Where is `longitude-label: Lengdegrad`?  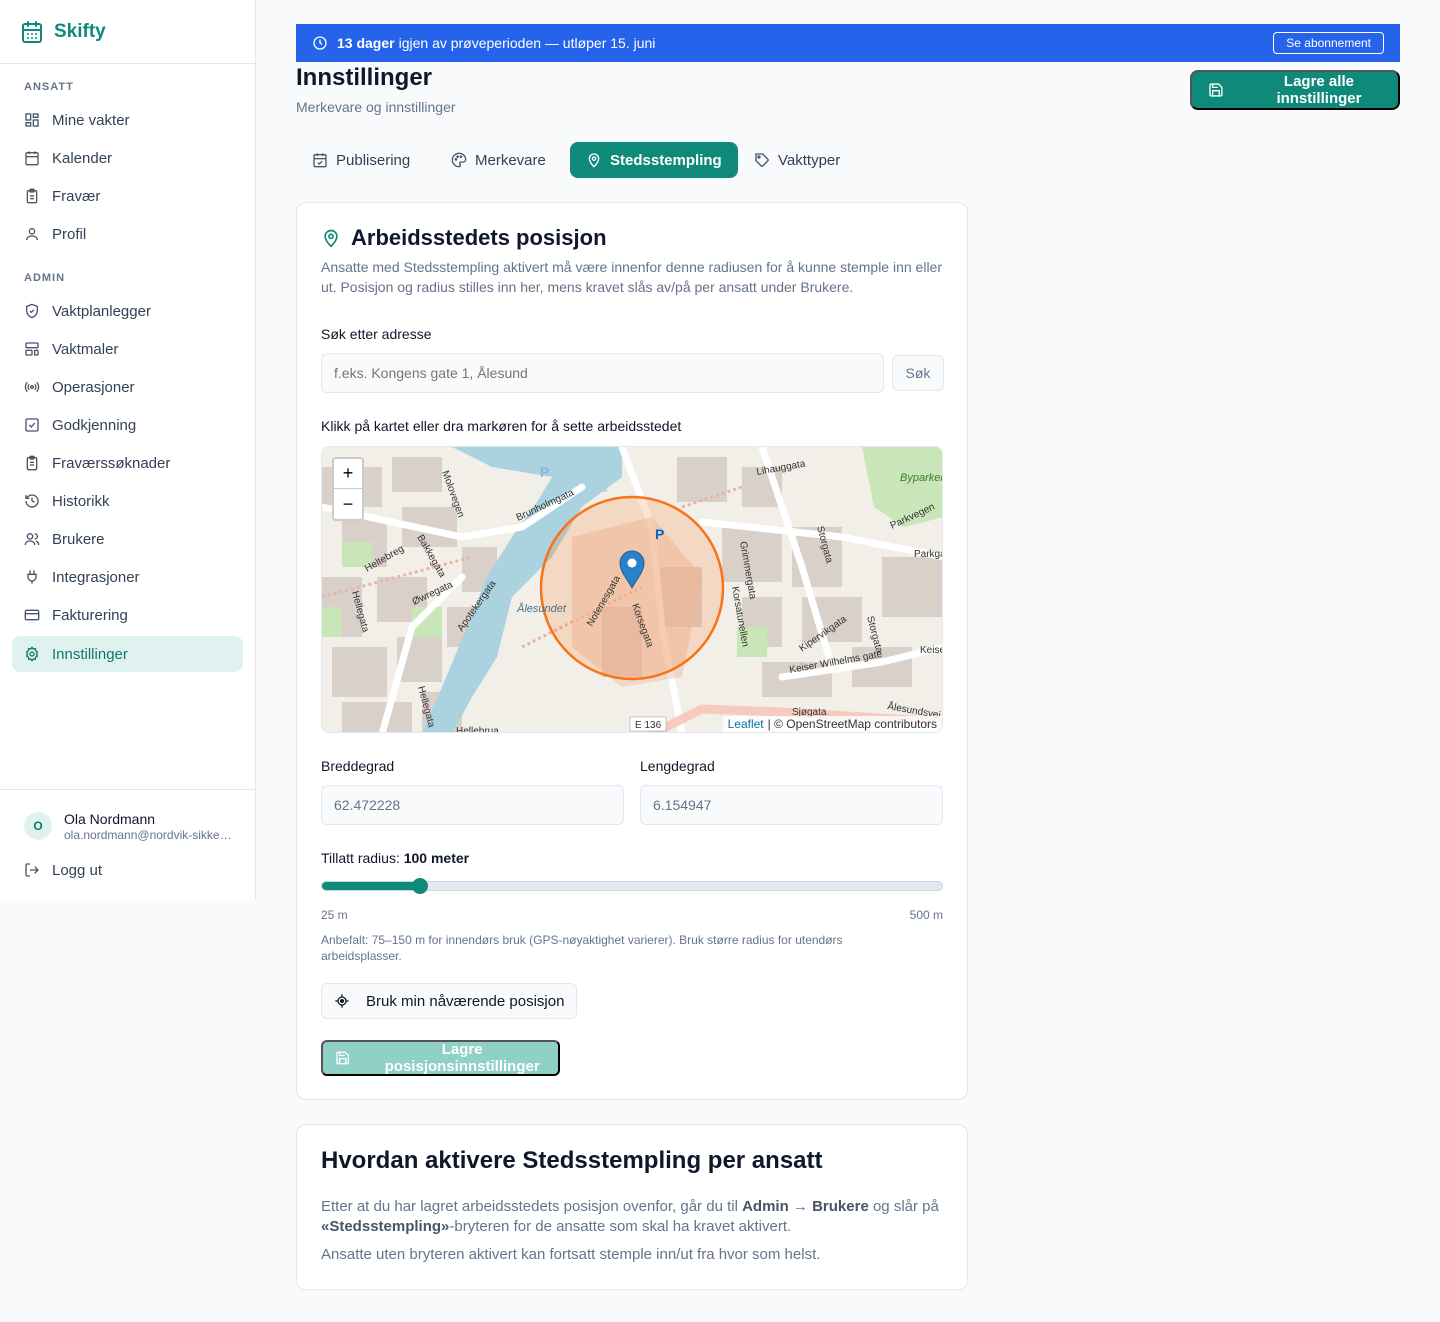 longitude-label: Lengdegrad is located at coordinates (677, 766).